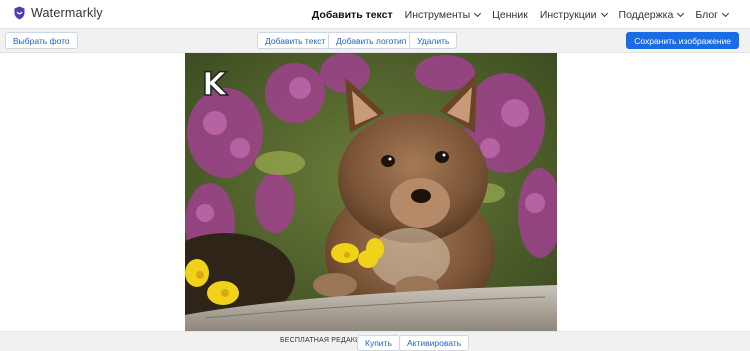 The image size is (750, 351). What do you see at coordinates (646, 14) in the screenshot?
I see `nav-label: Поддержка` at bounding box center [646, 14].